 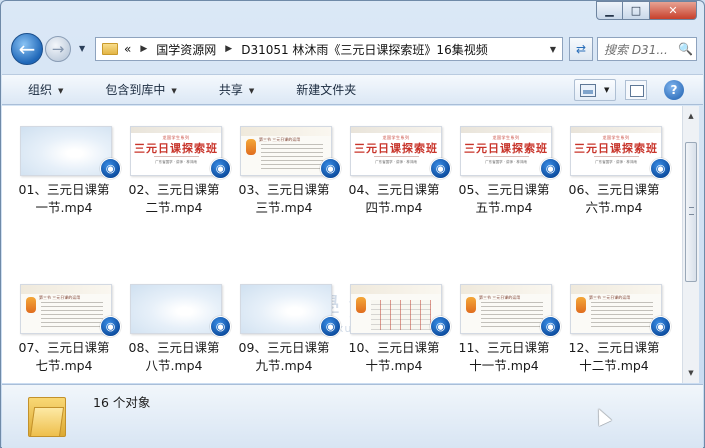 I want to click on refresh-button: ⇄, so click(x=581, y=49).